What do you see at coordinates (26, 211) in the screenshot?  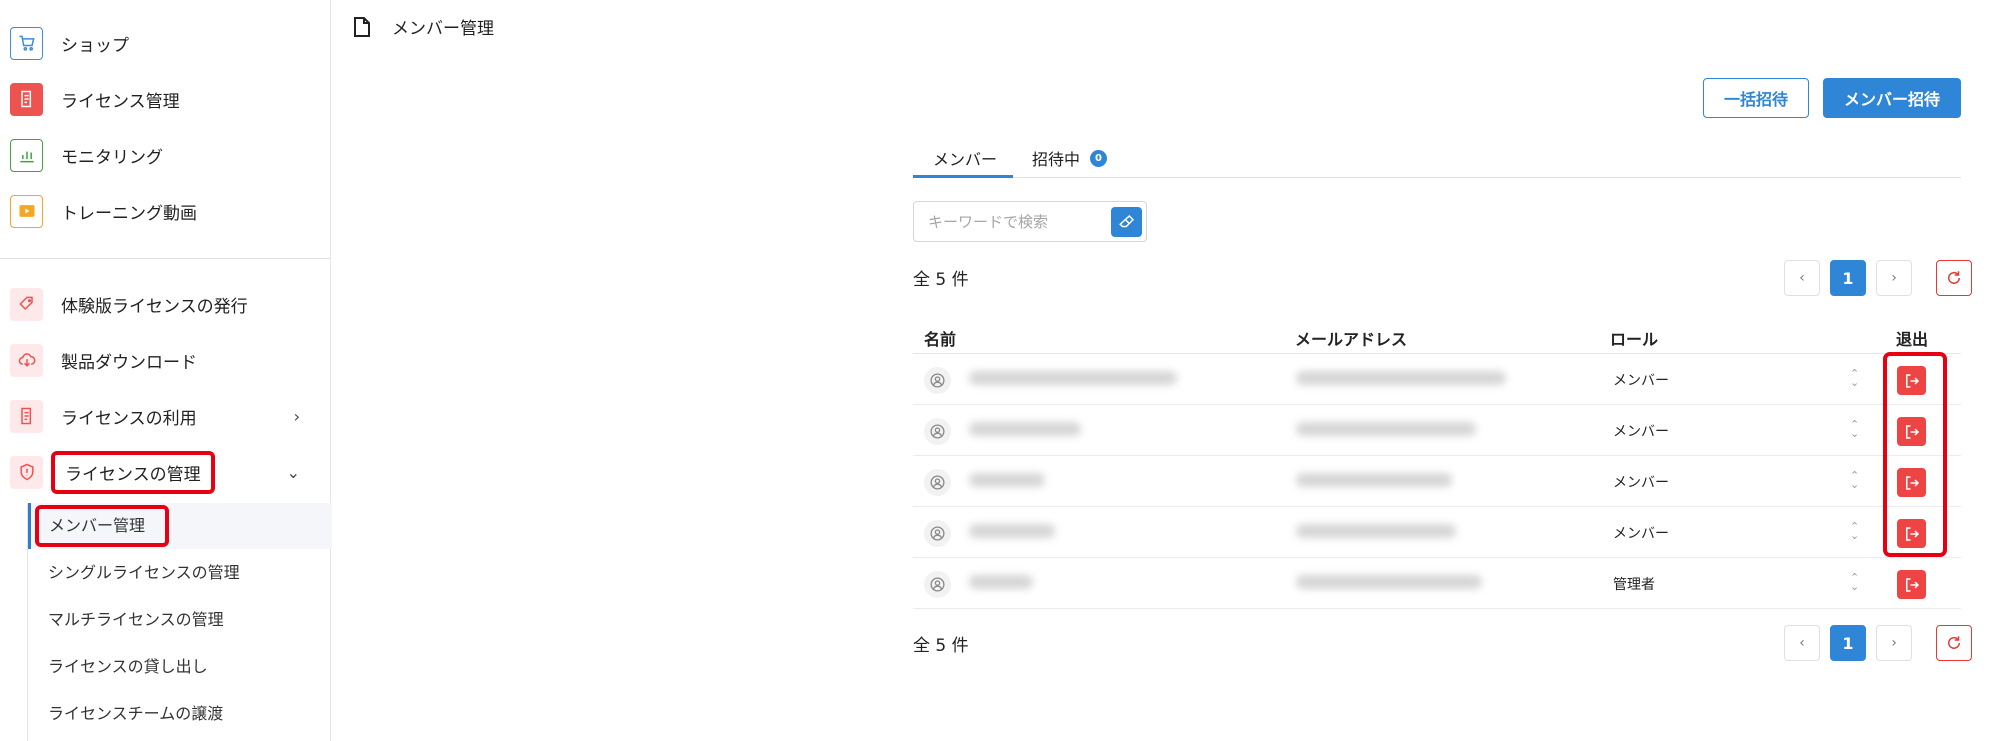 I see `play-icon` at bounding box center [26, 211].